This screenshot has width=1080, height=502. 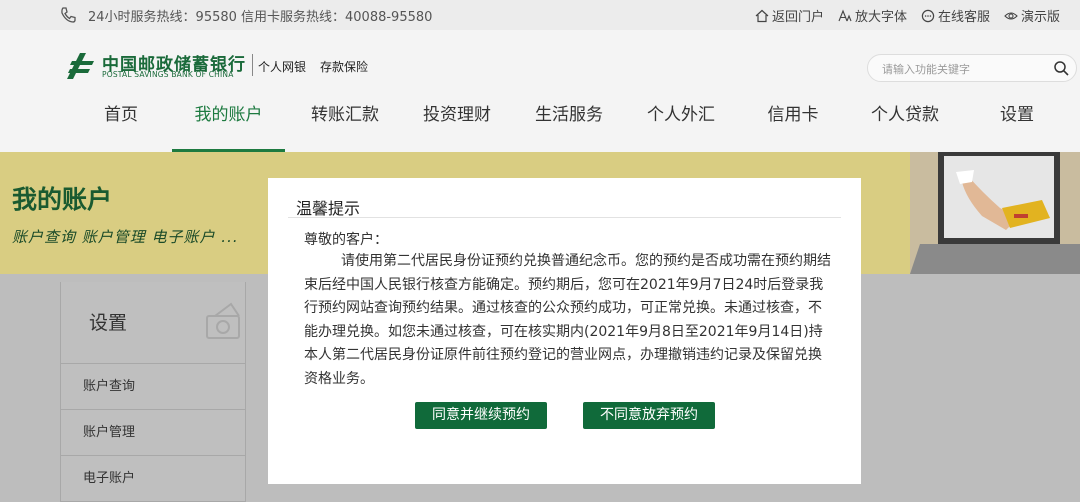 I want to click on nav-investment: 投资理财, so click(x=457, y=127).